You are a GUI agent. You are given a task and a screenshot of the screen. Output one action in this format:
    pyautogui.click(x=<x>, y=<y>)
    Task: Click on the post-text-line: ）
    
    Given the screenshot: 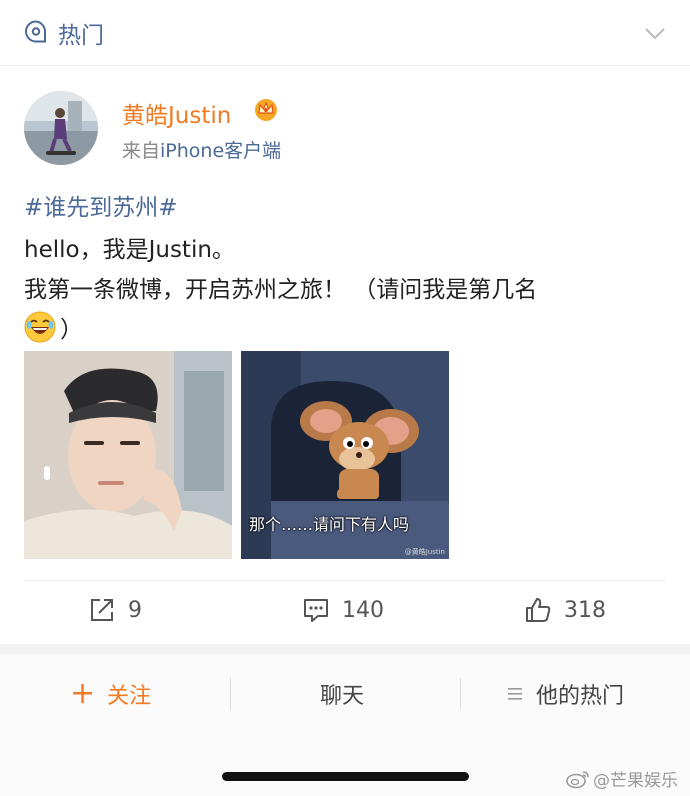 What is the action you would take?
    pyautogui.click(x=53, y=327)
    